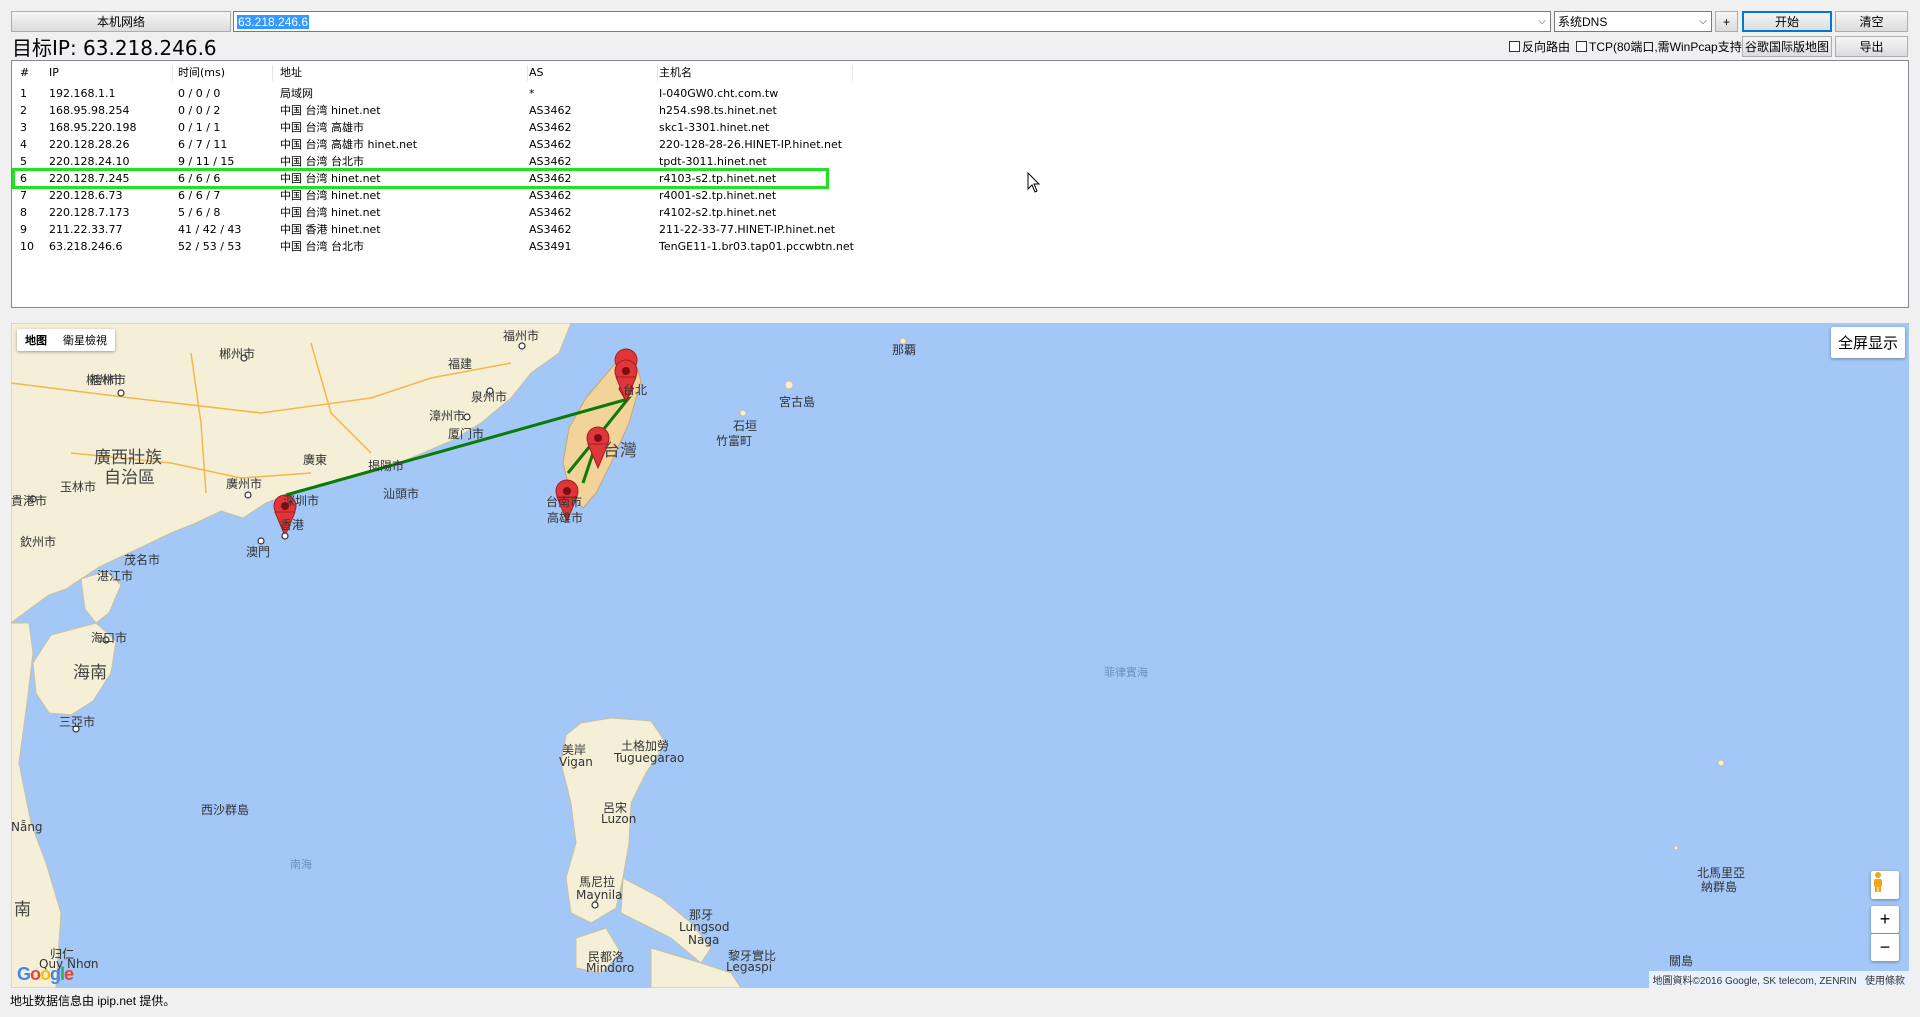 The height and width of the screenshot is (1017, 1920). What do you see at coordinates (1726, 21) in the screenshot?
I see `add-dns-button: +` at bounding box center [1726, 21].